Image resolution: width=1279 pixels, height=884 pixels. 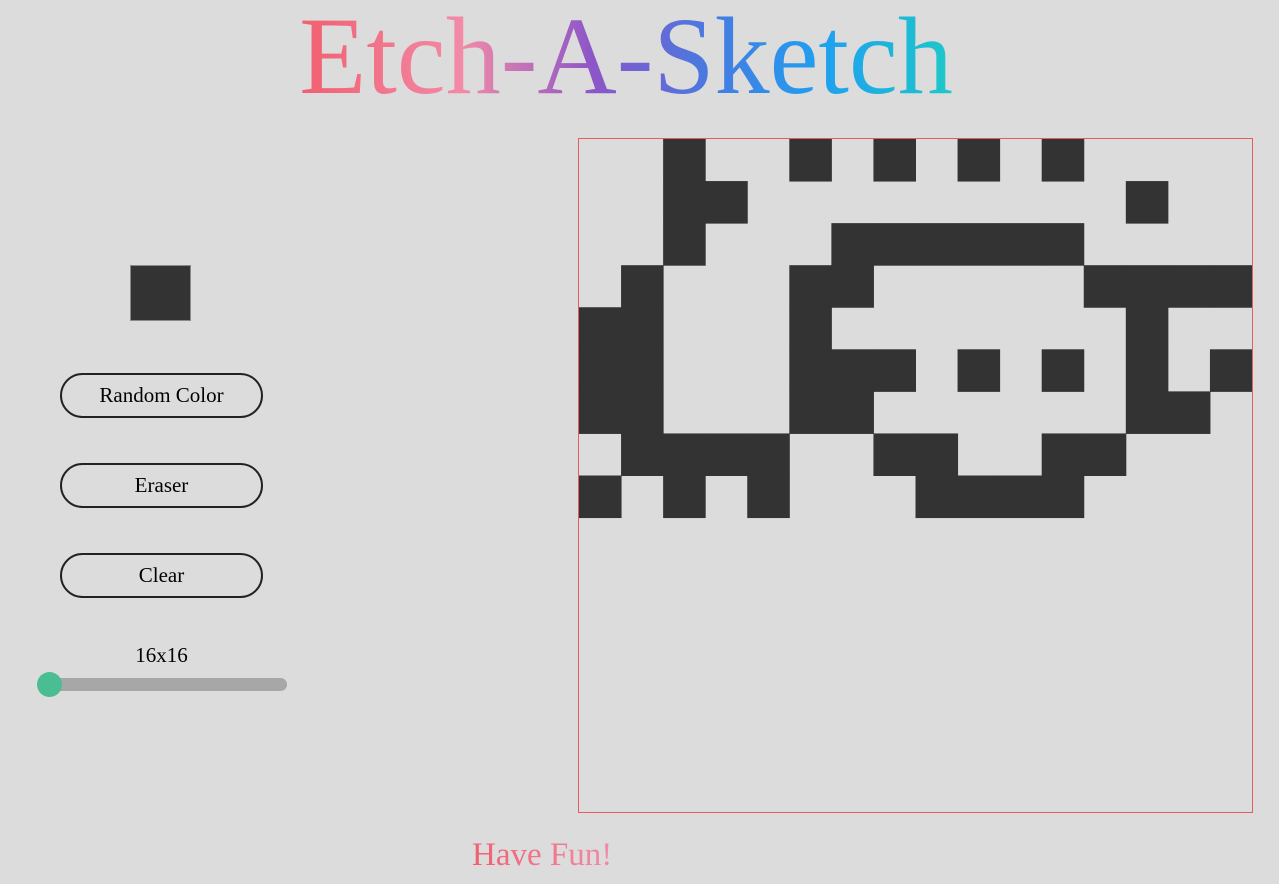 I want to click on page-title-text: Etch-A-Sketch, so click(x=626, y=58).